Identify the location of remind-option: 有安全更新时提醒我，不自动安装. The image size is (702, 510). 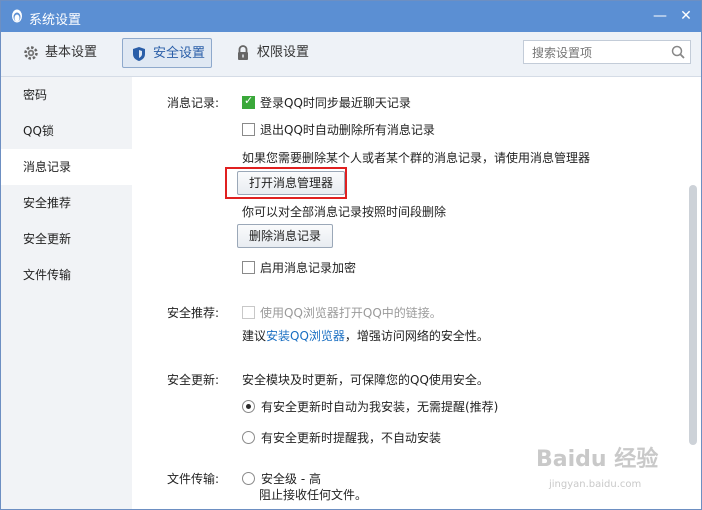
(341, 437).